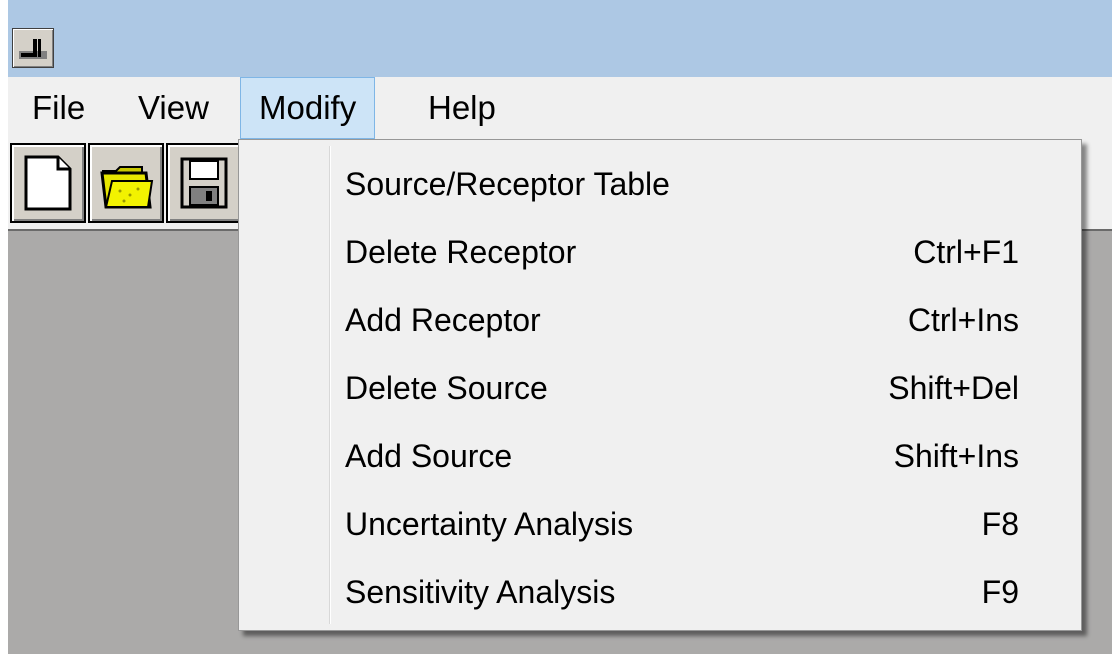 The width and height of the screenshot is (1112, 654). I want to click on menu-item-shortcut: Shift+Ins, so click(956, 456).